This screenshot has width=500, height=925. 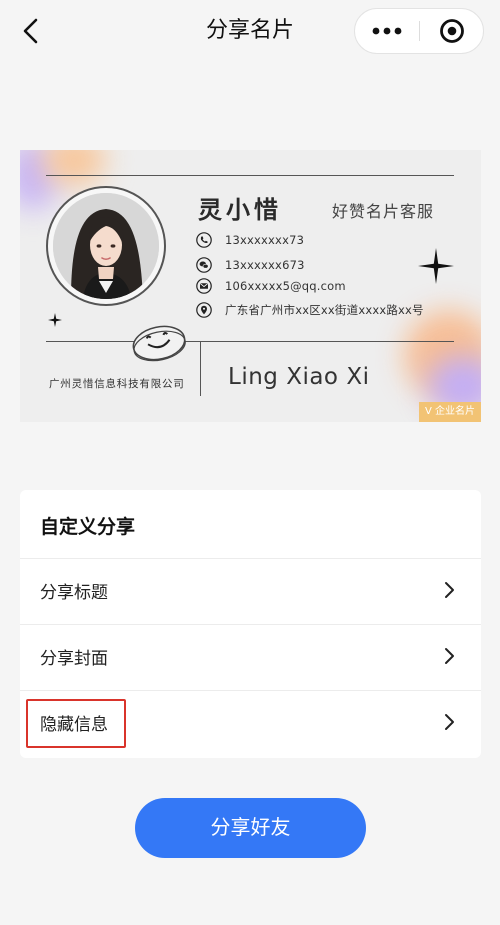 I want to click on phone-icon, so click(x=204, y=240).